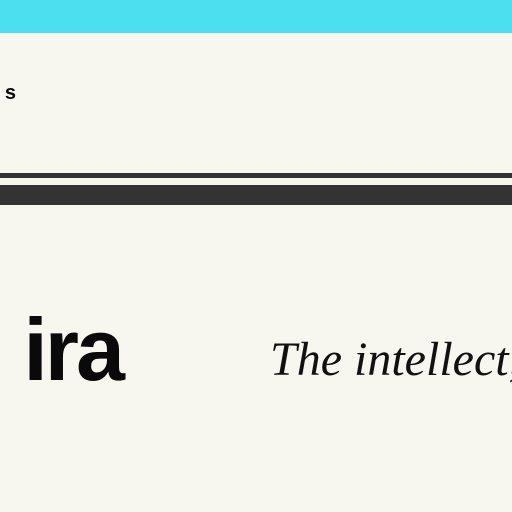 This screenshot has width=512, height=512. What do you see at coordinates (20, 93) in the screenshot?
I see `nav-link: s` at bounding box center [20, 93].